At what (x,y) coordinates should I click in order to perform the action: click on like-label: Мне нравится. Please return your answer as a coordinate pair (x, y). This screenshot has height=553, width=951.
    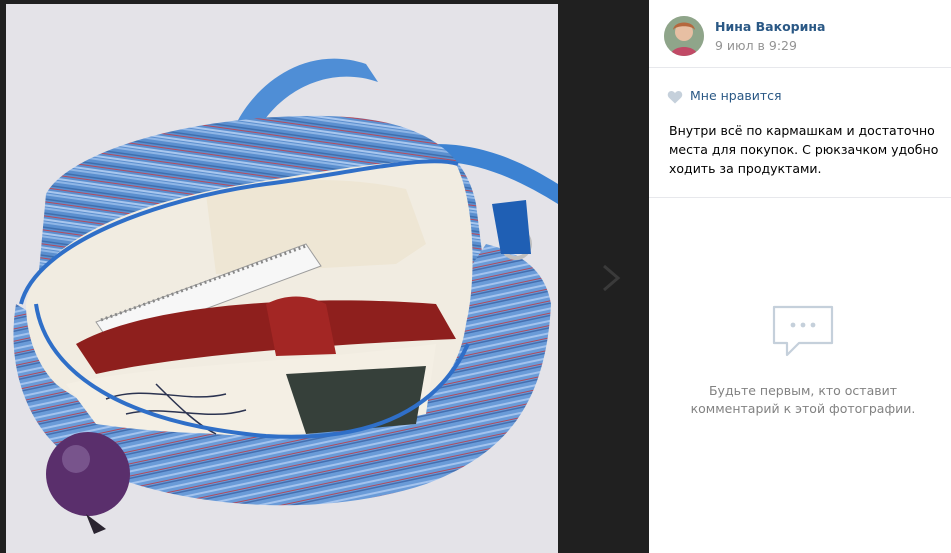
    Looking at the image, I should click on (736, 95).